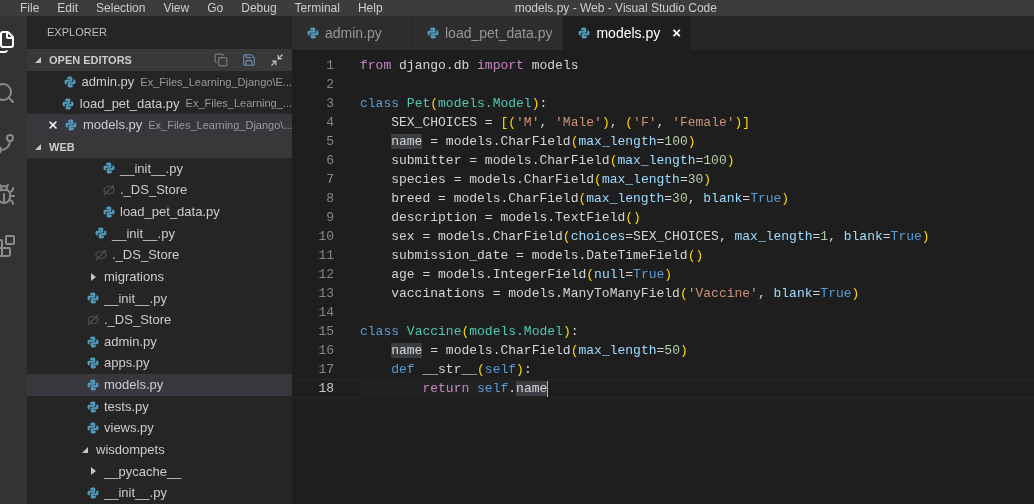 This screenshot has height=504, width=1034. What do you see at coordinates (68, 8) in the screenshot?
I see `menu-item: Edit` at bounding box center [68, 8].